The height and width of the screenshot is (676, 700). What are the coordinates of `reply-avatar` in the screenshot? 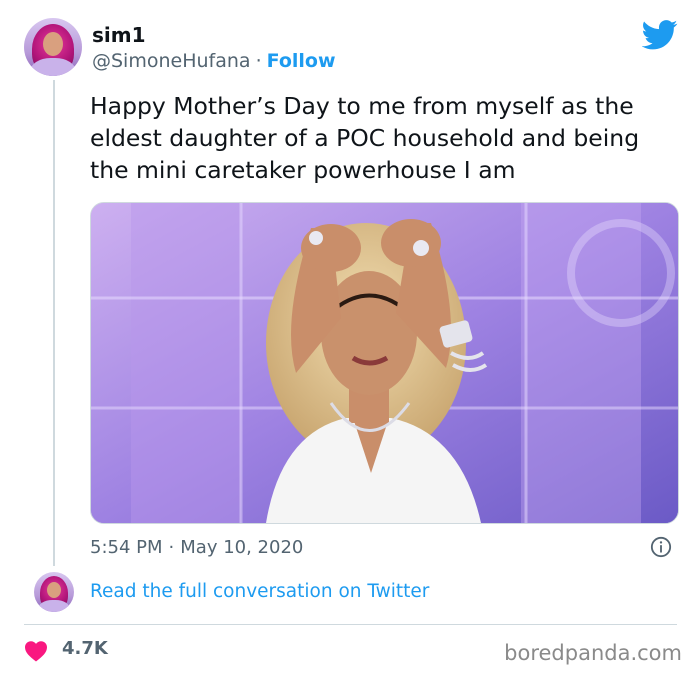 It's located at (54, 592).